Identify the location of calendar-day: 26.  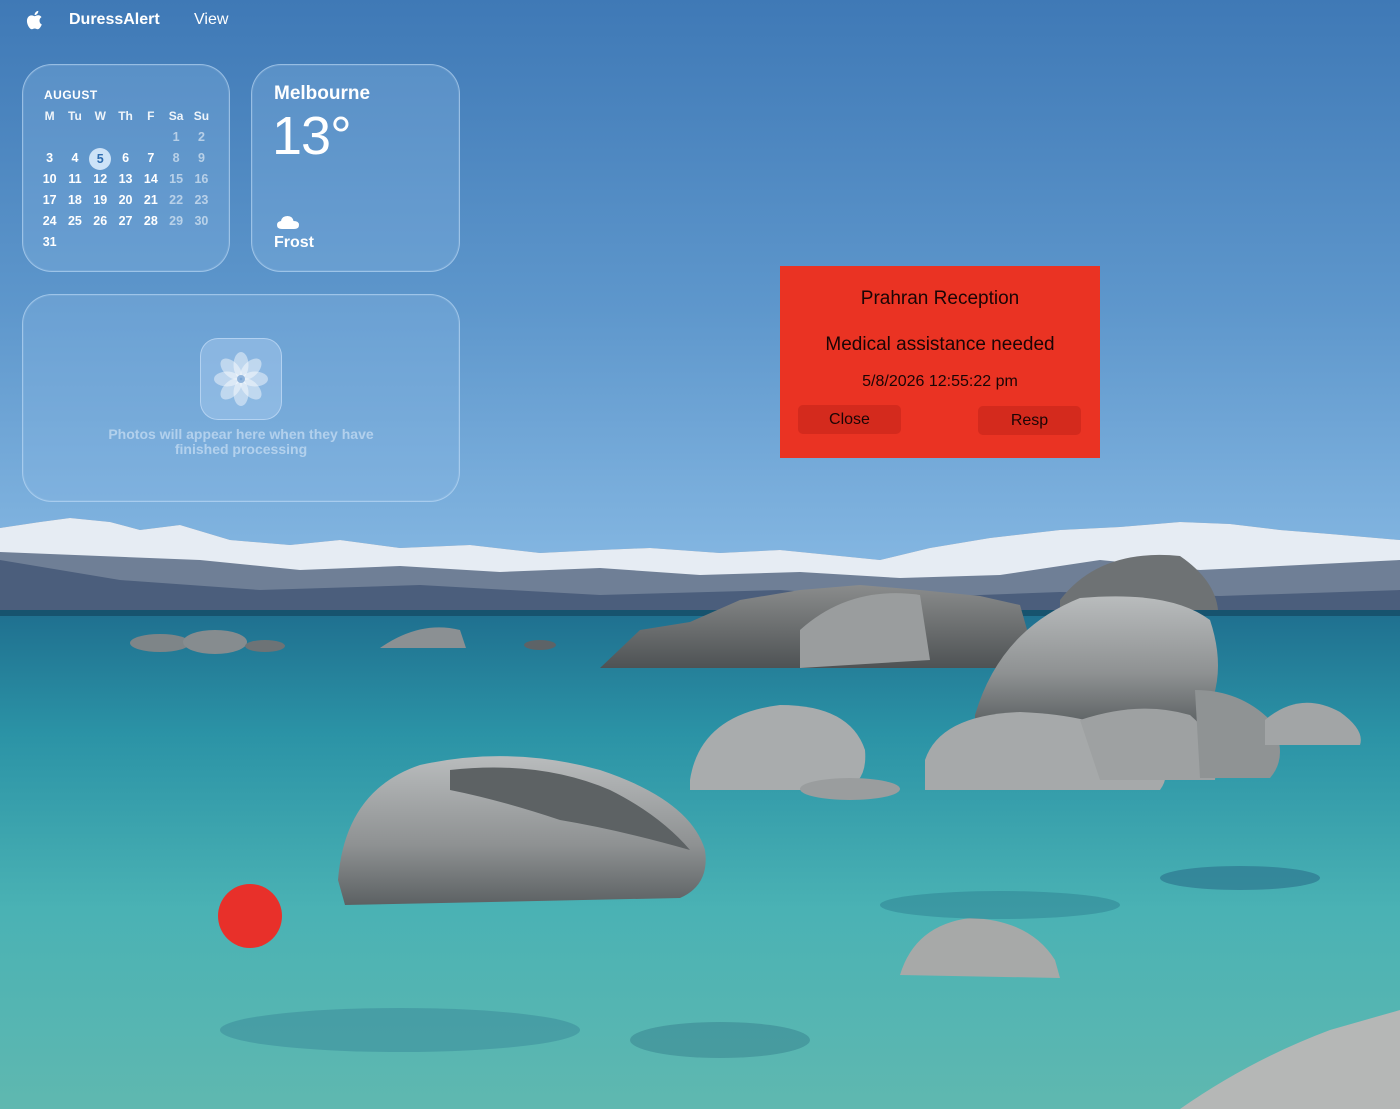
(100, 221).